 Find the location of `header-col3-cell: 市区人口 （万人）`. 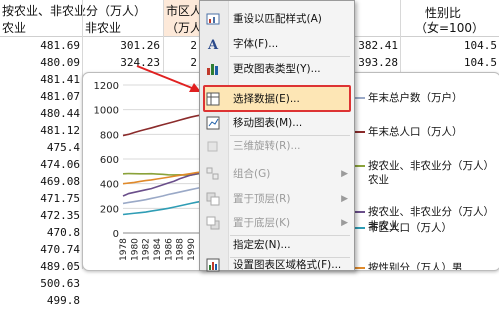

header-col3-cell: 市区人口 （万人） is located at coordinates (189, 18).